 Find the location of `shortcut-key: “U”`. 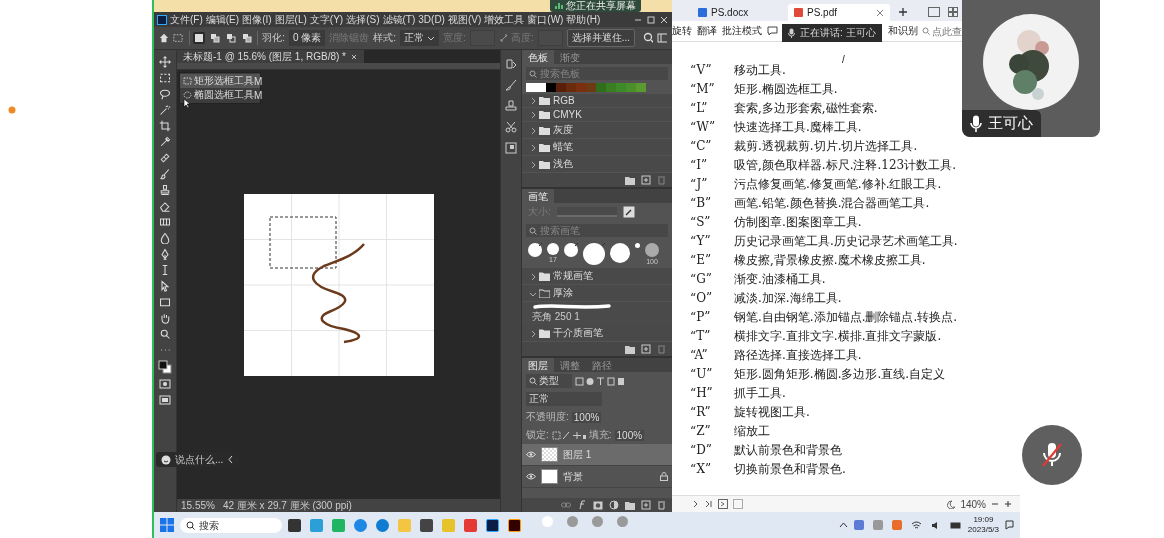

shortcut-key: “U” is located at coordinates (712, 374).